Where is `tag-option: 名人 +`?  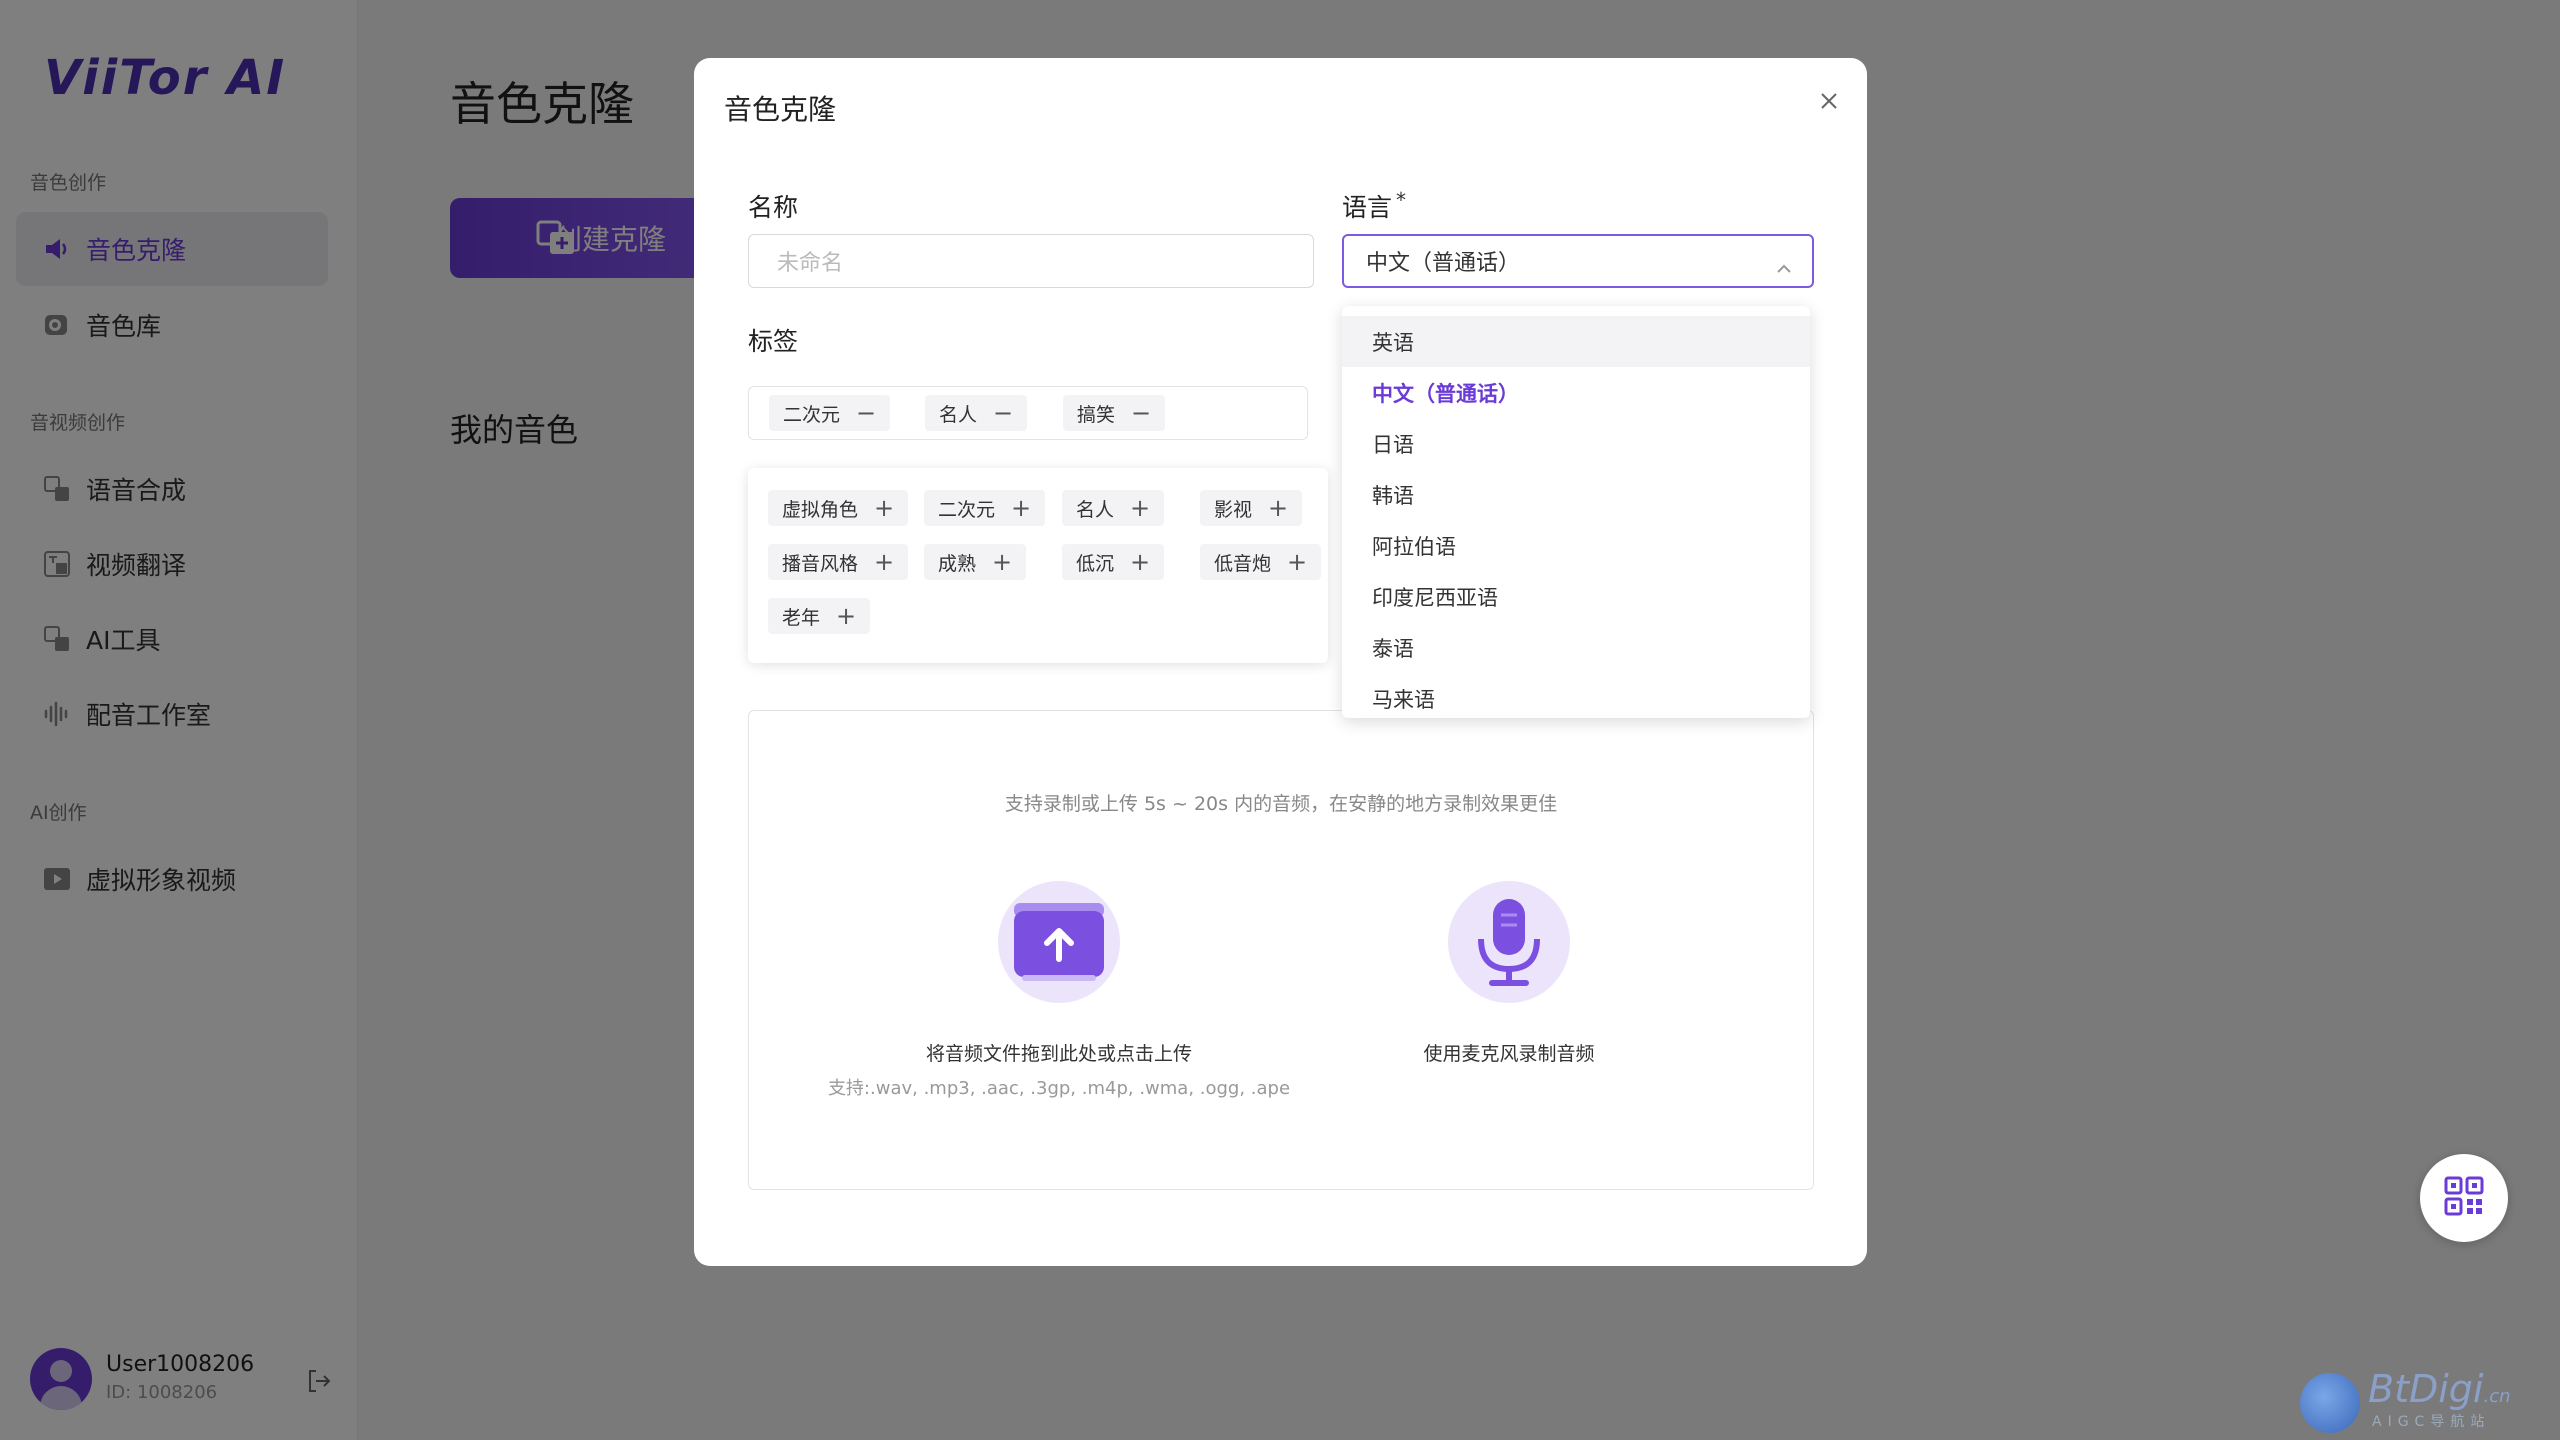 tag-option: 名人 + is located at coordinates (1113, 508).